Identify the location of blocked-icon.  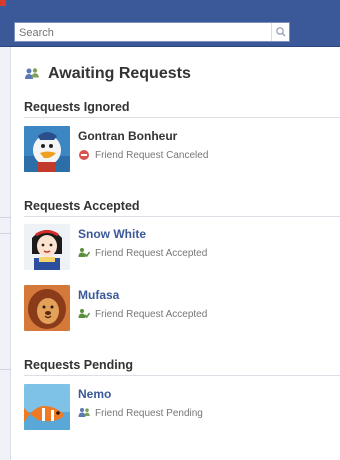
(84, 155).